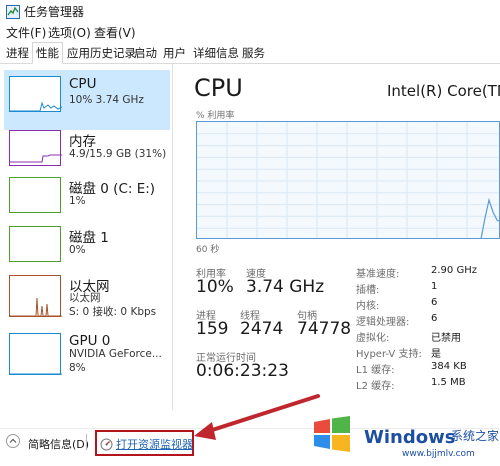 The image size is (500, 466). I want to click on window-title: 任务管理器, so click(54, 12).